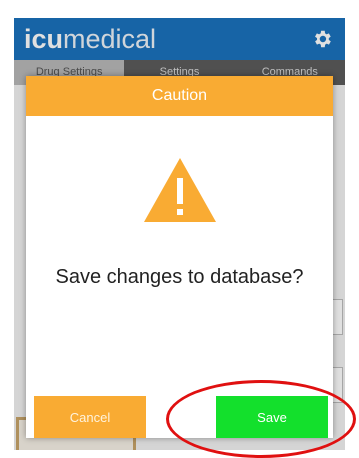 The width and height of the screenshot is (359, 458). I want to click on dialog-message: Save changes to database?, so click(179, 277).